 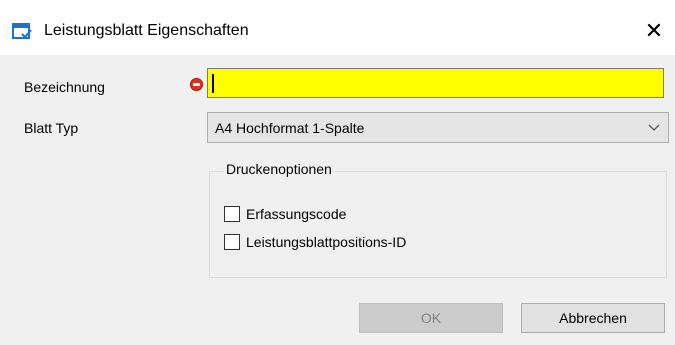 I want to click on name-input, so click(x=435, y=83).